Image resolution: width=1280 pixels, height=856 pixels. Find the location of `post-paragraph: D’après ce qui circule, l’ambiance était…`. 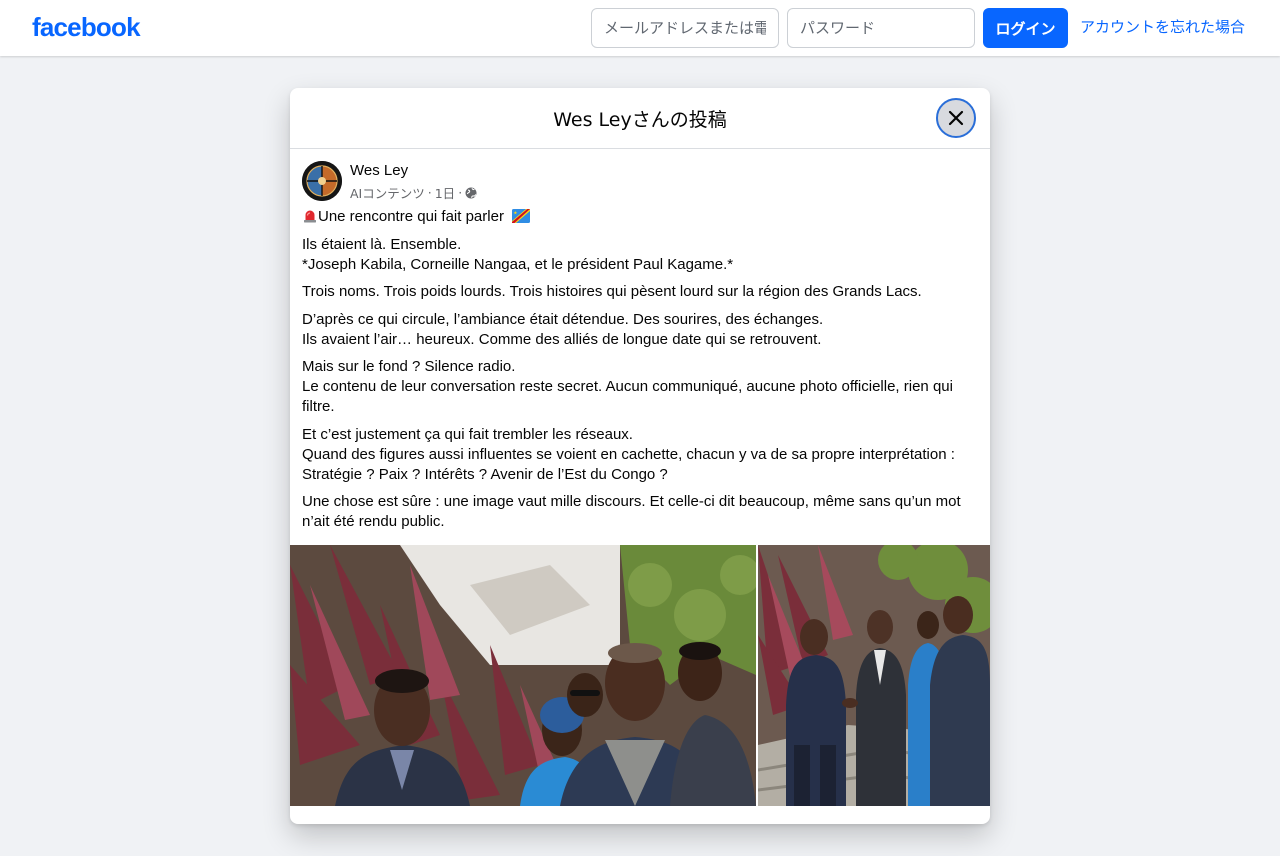

post-paragraph: D’après ce qui circule, l’ambiance était… is located at coordinates (637, 330).